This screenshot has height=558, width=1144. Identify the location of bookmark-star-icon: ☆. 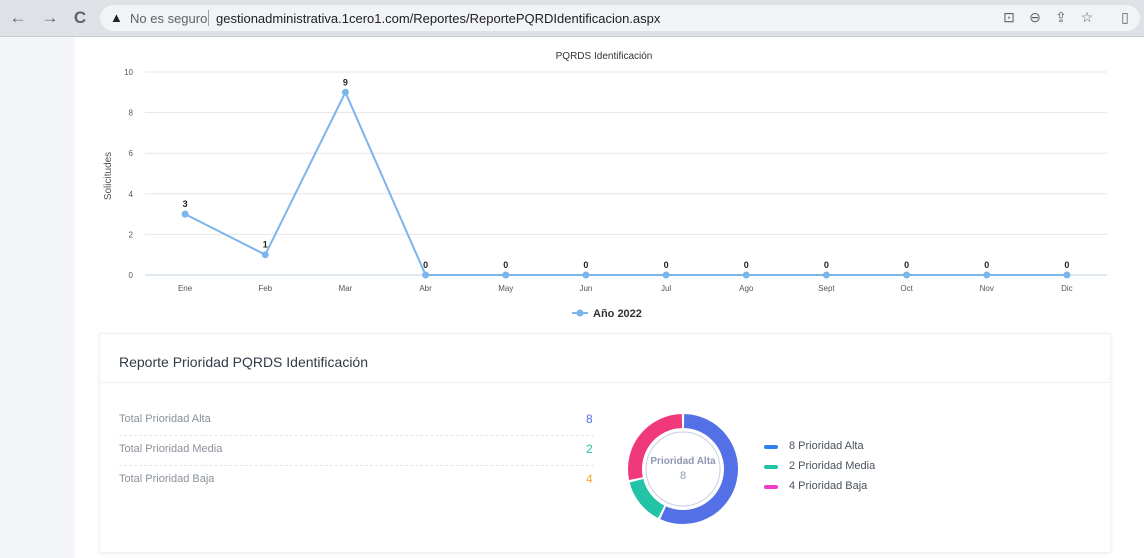
(1087, 17).